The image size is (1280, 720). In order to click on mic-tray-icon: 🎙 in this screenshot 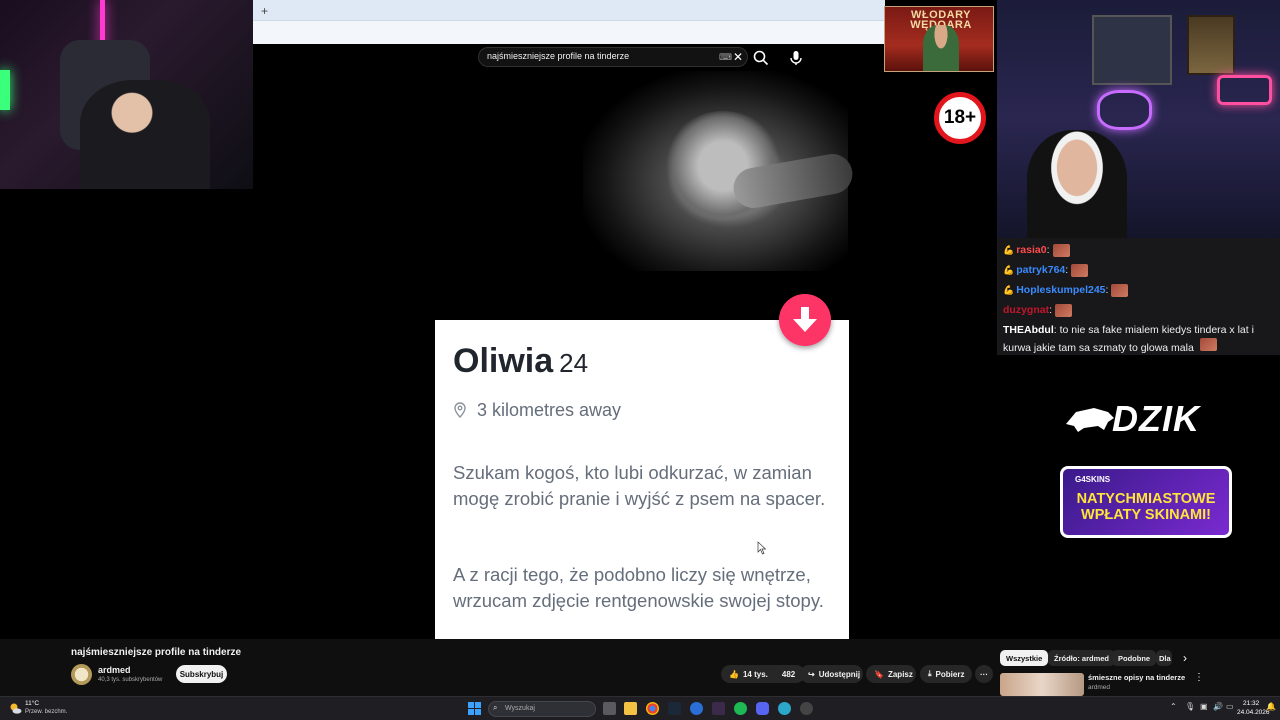, I will do `click(1190, 706)`.